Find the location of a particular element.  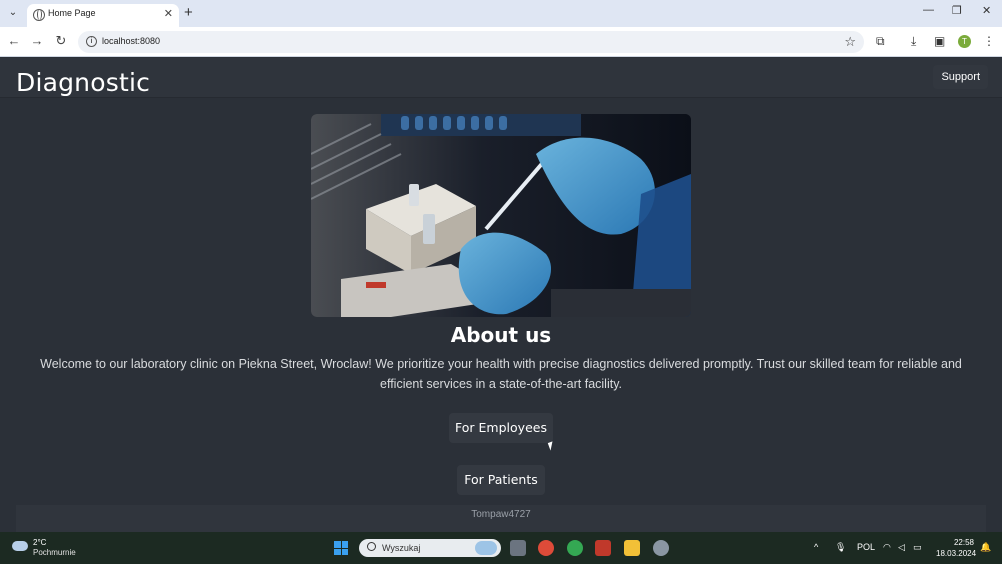

notification-bell-icon: 🔔 is located at coordinates (985, 547).